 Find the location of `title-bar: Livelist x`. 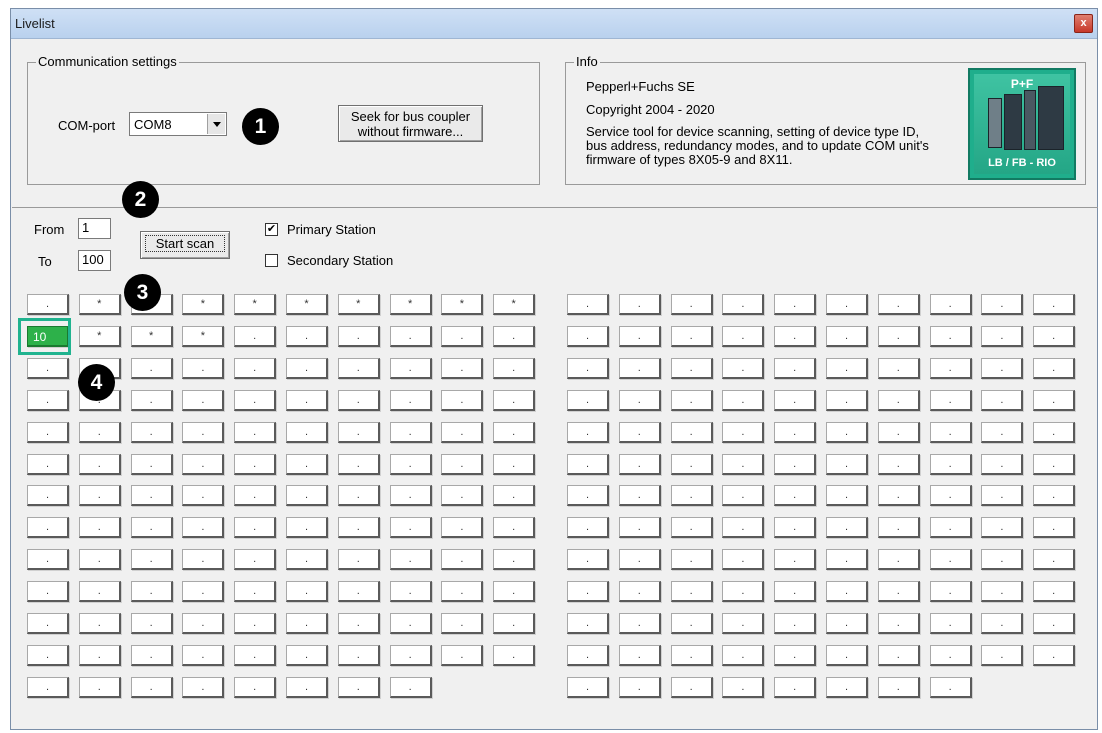

title-bar: Livelist x is located at coordinates (554, 24).